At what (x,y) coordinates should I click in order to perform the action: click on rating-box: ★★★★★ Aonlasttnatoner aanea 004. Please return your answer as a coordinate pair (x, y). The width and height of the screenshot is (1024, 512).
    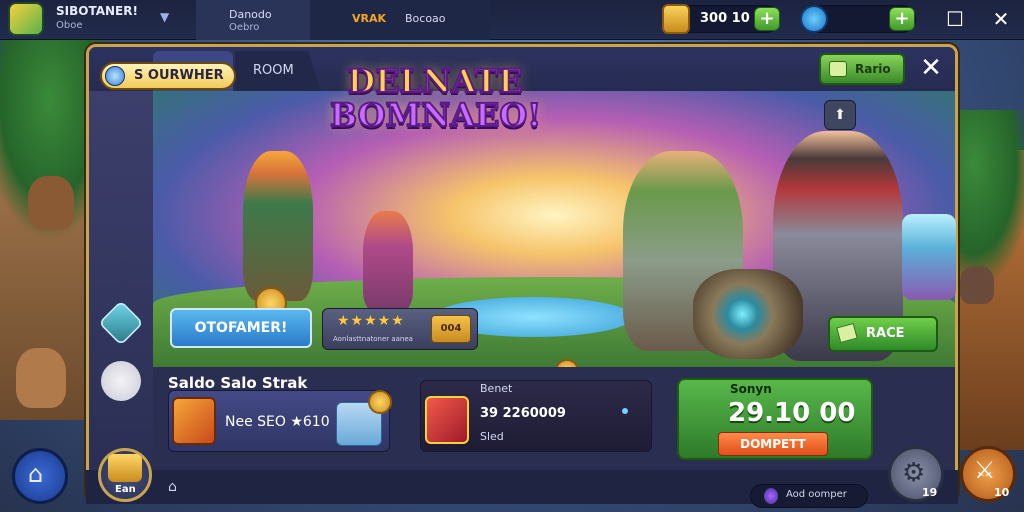
    Looking at the image, I should click on (400, 329).